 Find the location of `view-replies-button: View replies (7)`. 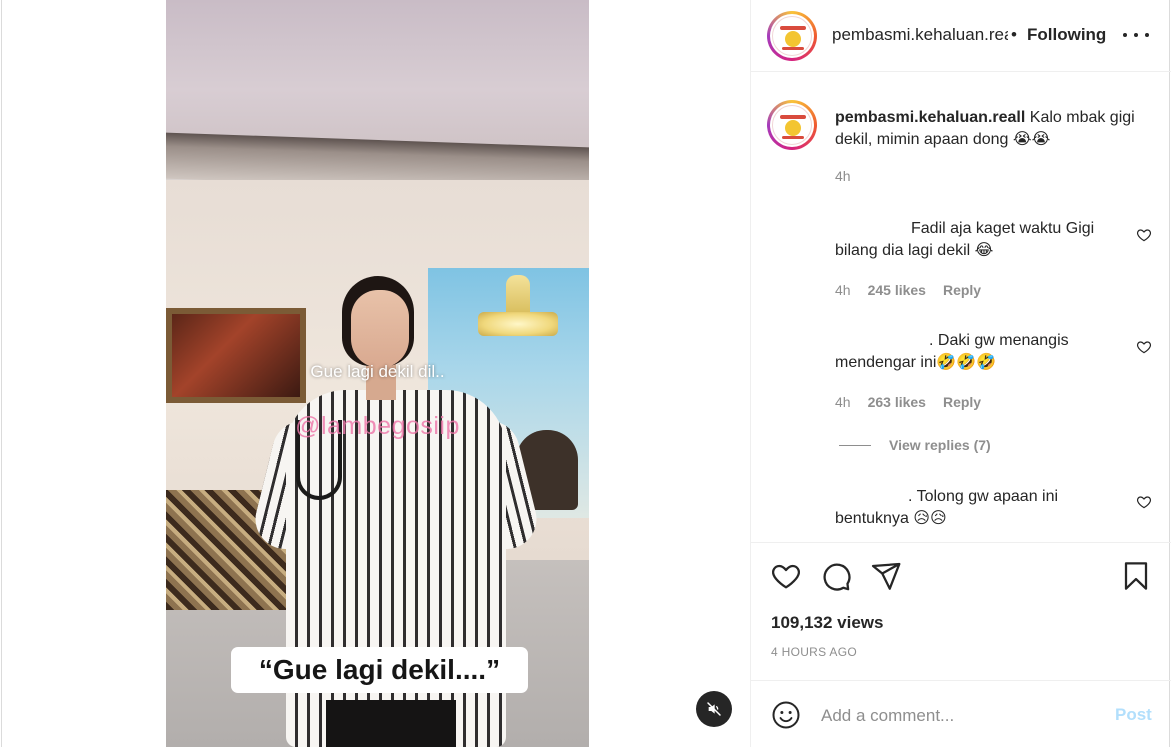

view-replies-button: View replies (7) is located at coordinates (915, 445).